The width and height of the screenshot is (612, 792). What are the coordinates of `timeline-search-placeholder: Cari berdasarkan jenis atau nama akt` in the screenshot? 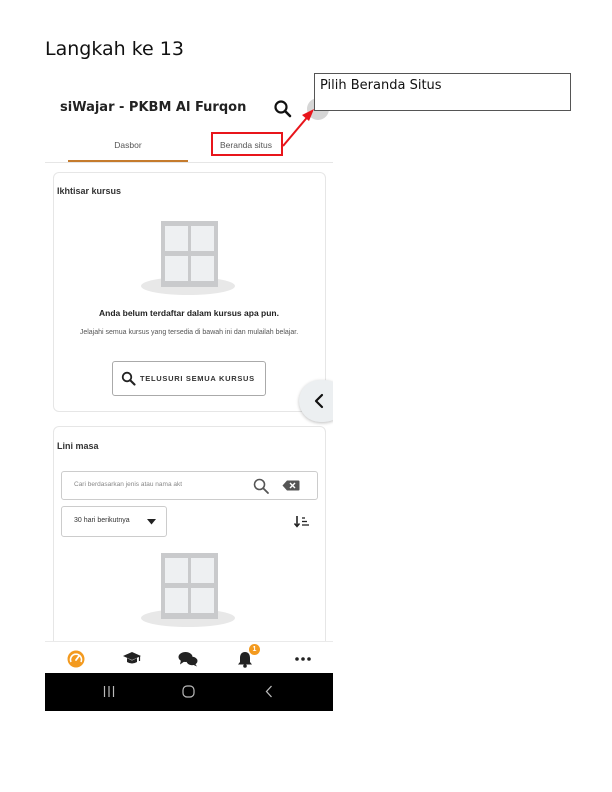 It's located at (128, 484).